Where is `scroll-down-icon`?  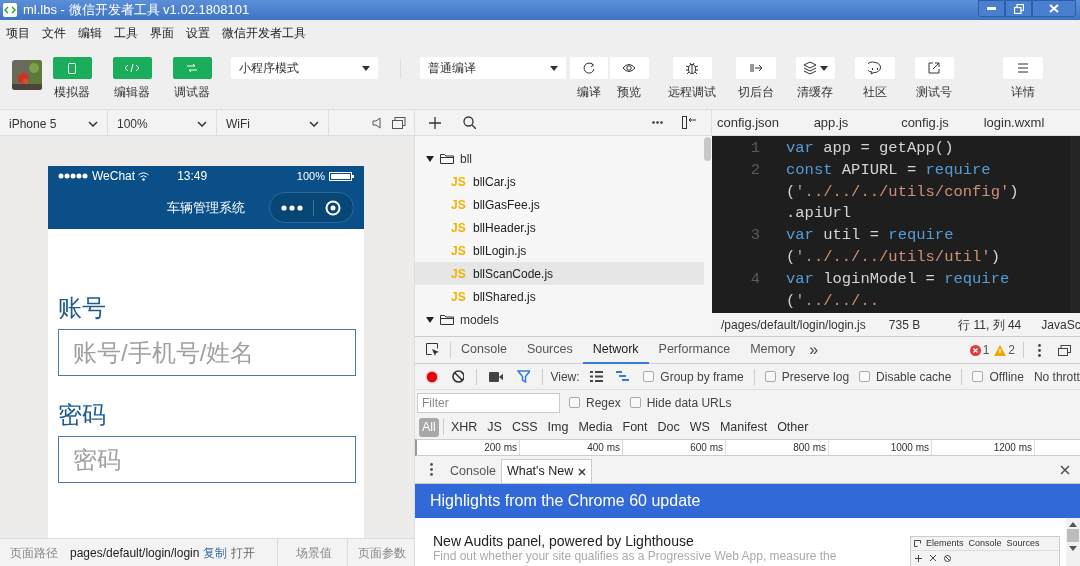 scroll-down-icon is located at coordinates (1073, 548).